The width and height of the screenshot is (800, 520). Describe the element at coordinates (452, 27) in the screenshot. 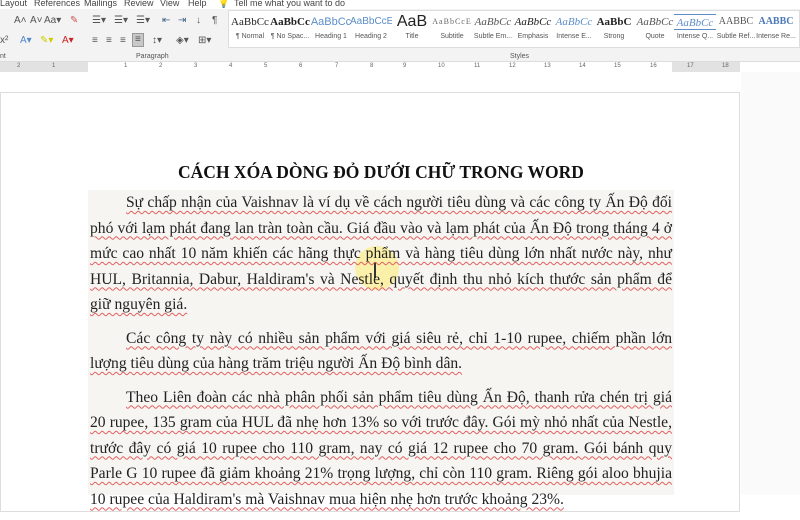

I see `style-subtitle: AaBbCcE Subtitle` at that location.